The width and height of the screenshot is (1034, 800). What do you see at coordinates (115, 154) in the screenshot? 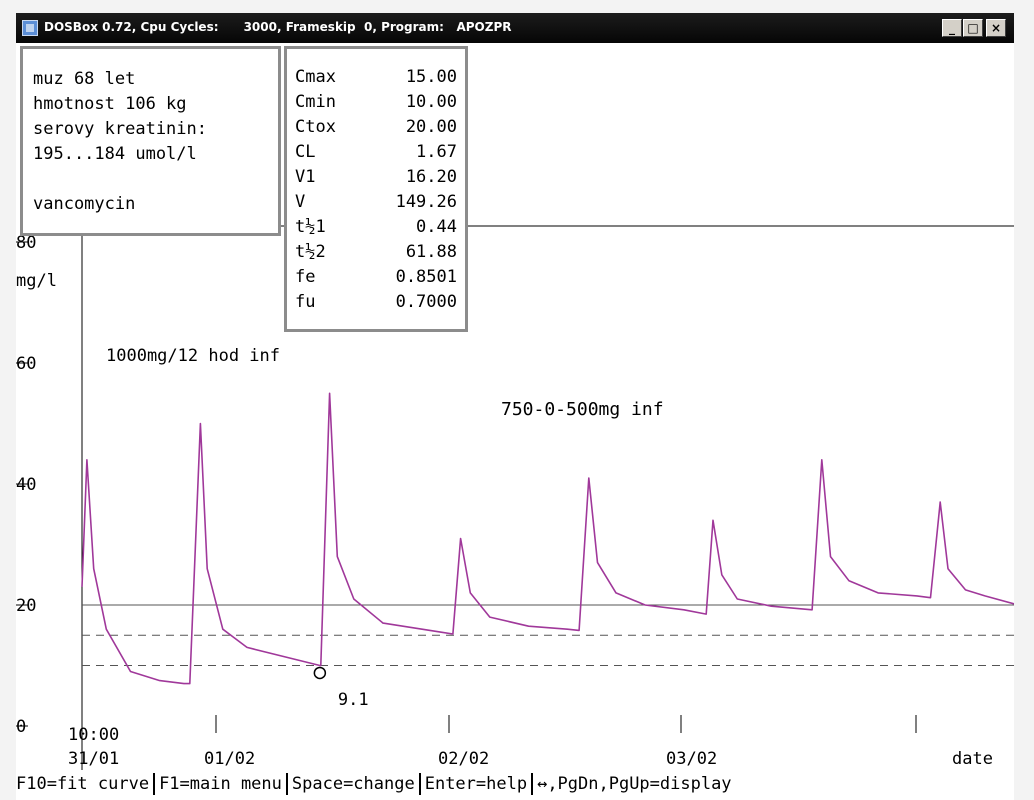
I see `patient-line: 195...184 umol/l` at bounding box center [115, 154].